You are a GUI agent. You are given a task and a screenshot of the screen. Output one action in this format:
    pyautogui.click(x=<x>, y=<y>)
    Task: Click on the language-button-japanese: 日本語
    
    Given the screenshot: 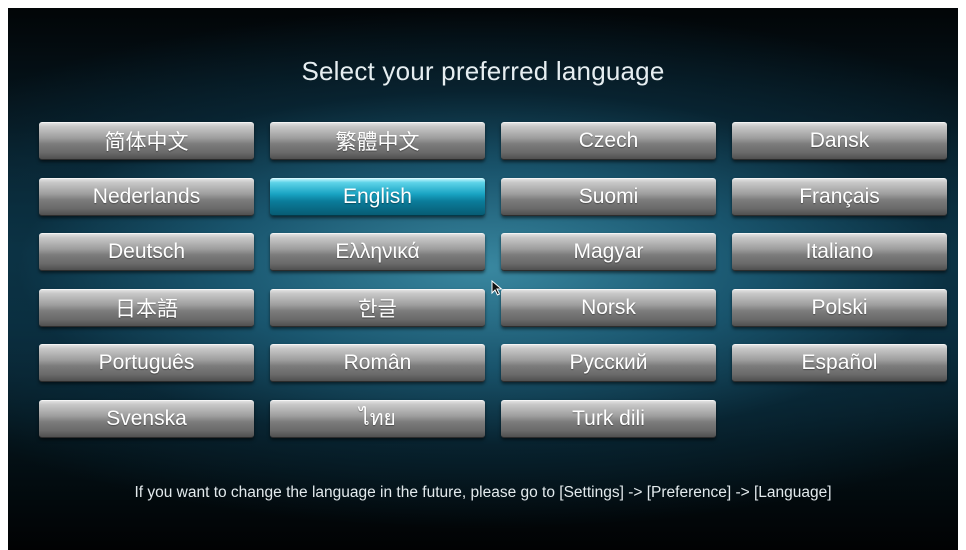 What is the action you would take?
    pyautogui.click(x=146, y=307)
    